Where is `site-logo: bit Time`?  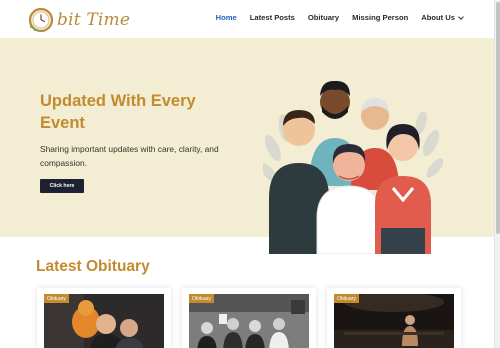 site-logo: bit Time is located at coordinates (79, 20).